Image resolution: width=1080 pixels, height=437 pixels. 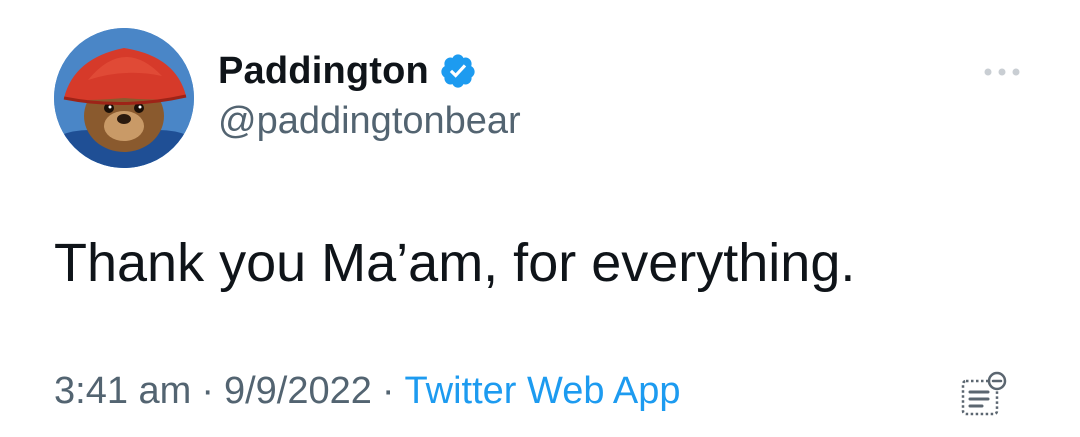 I want to click on tweet-source-link: Twitter Web App, so click(x=543, y=391).